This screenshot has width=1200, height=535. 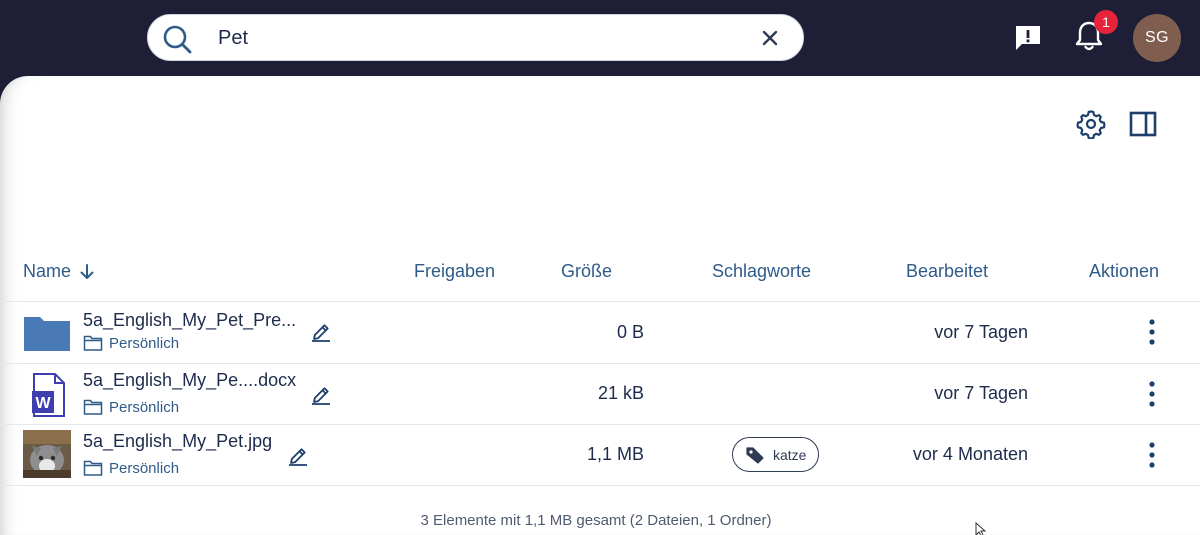 What do you see at coordinates (600, 485) in the screenshot?
I see `divider` at bounding box center [600, 485].